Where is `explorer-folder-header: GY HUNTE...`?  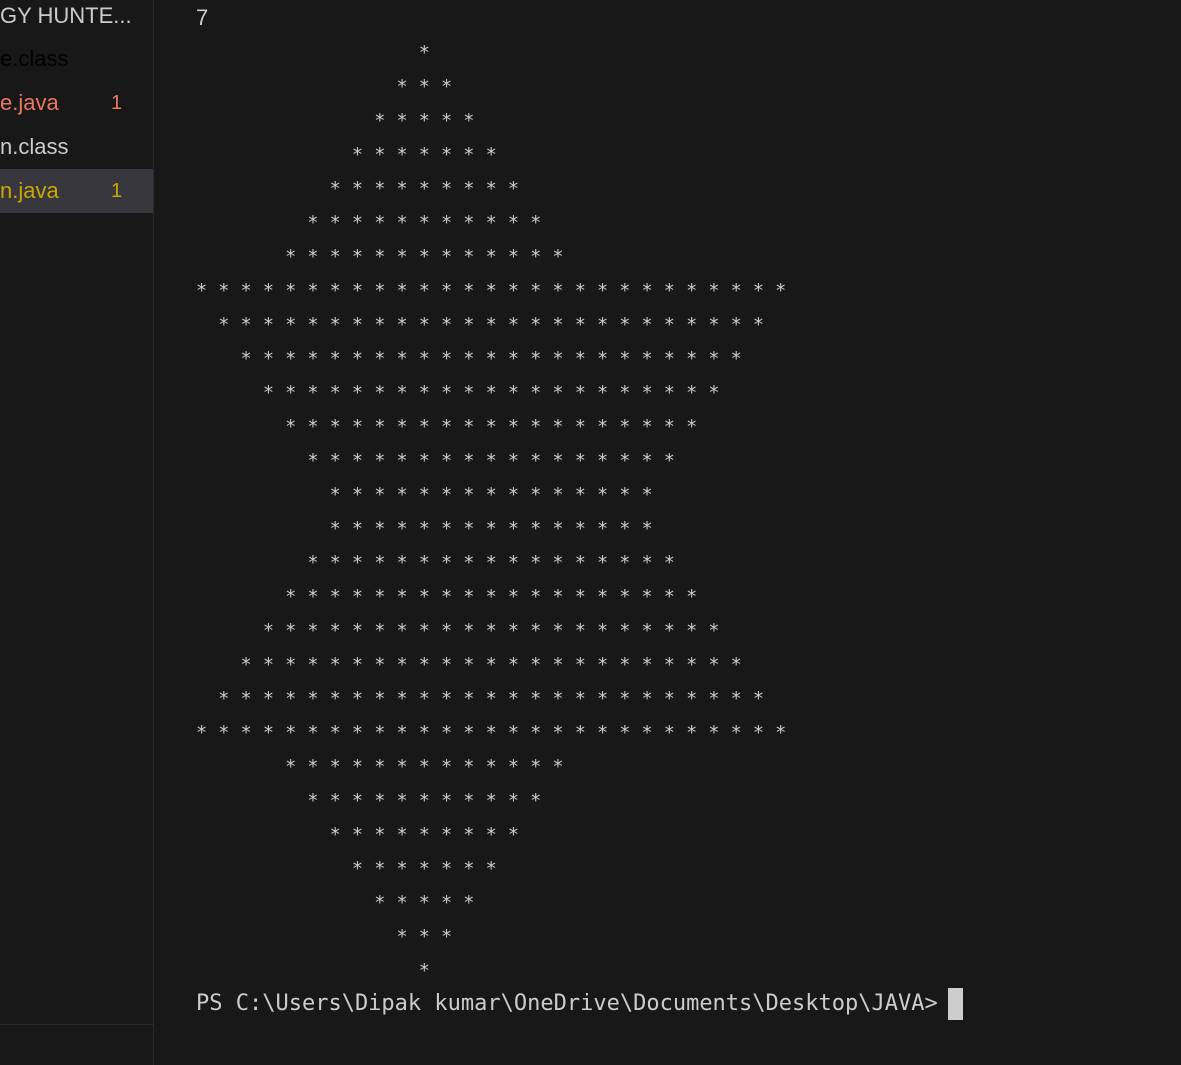 explorer-folder-header: GY HUNTE... is located at coordinates (76, 17).